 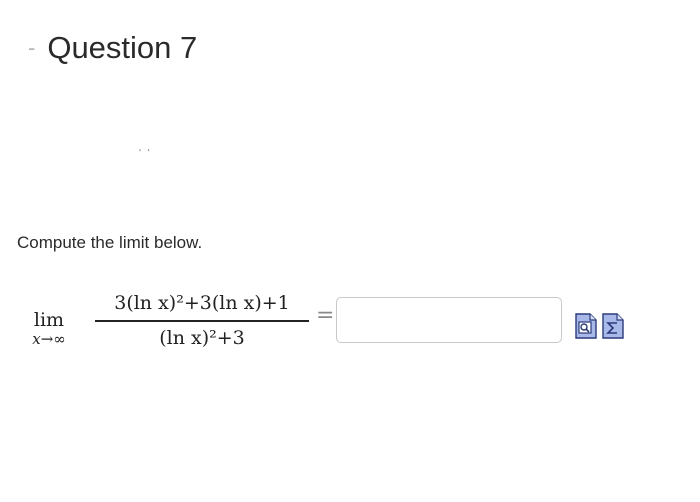 I want to click on stray-mark: ' ', so click(x=145, y=153).